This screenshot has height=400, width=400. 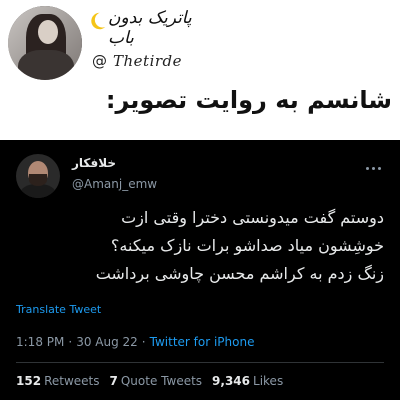 I want to click on likes-count: 9,346, so click(x=231, y=381).